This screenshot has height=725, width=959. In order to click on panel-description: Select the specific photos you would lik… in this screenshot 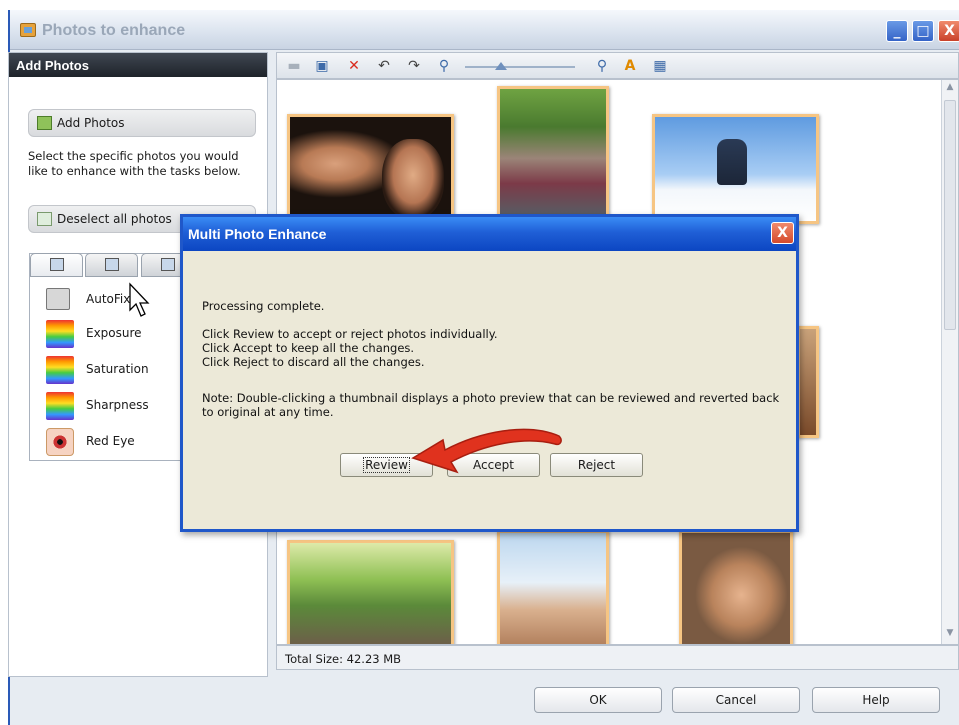, I will do `click(134, 163)`.